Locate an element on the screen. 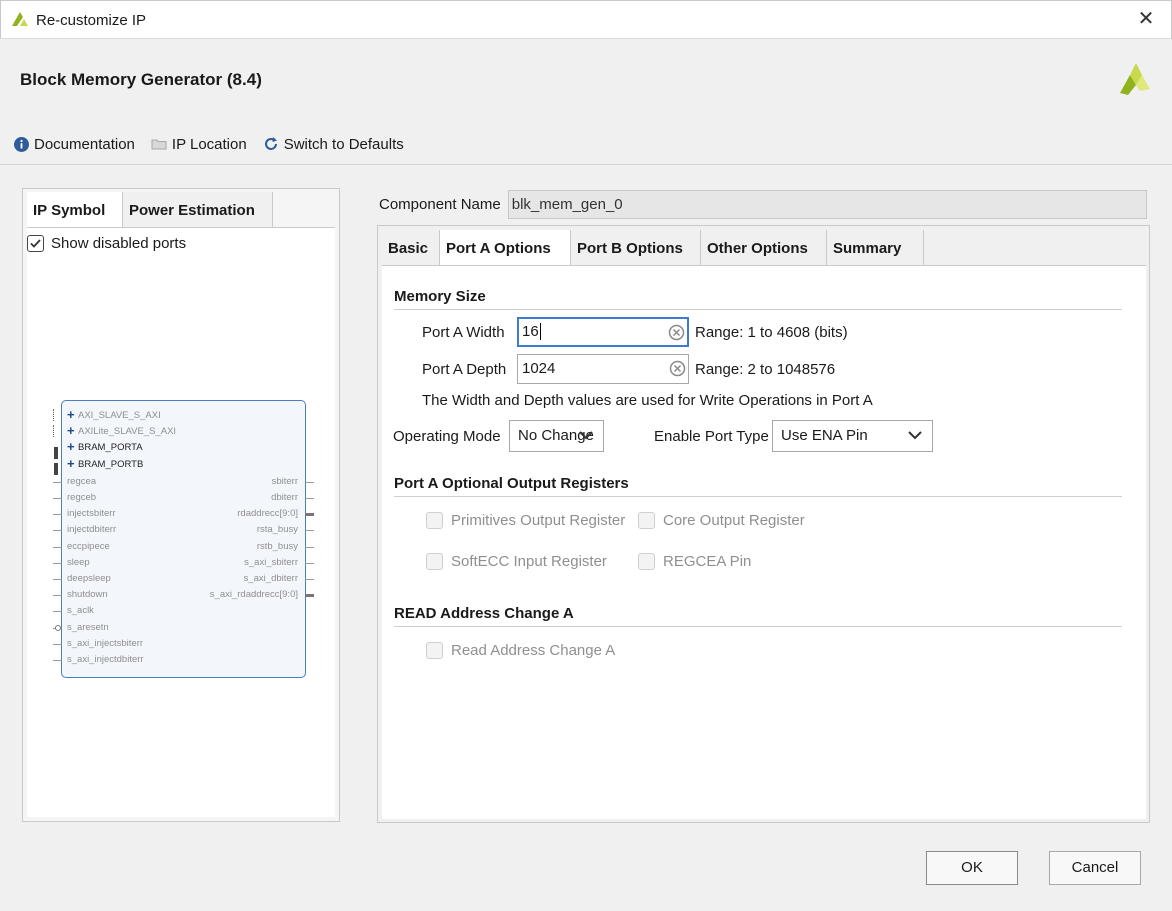 The height and width of the screenshot is (911, 1172). title-bar: Re-customize IP ✕ is located at coordinates (586, 19).